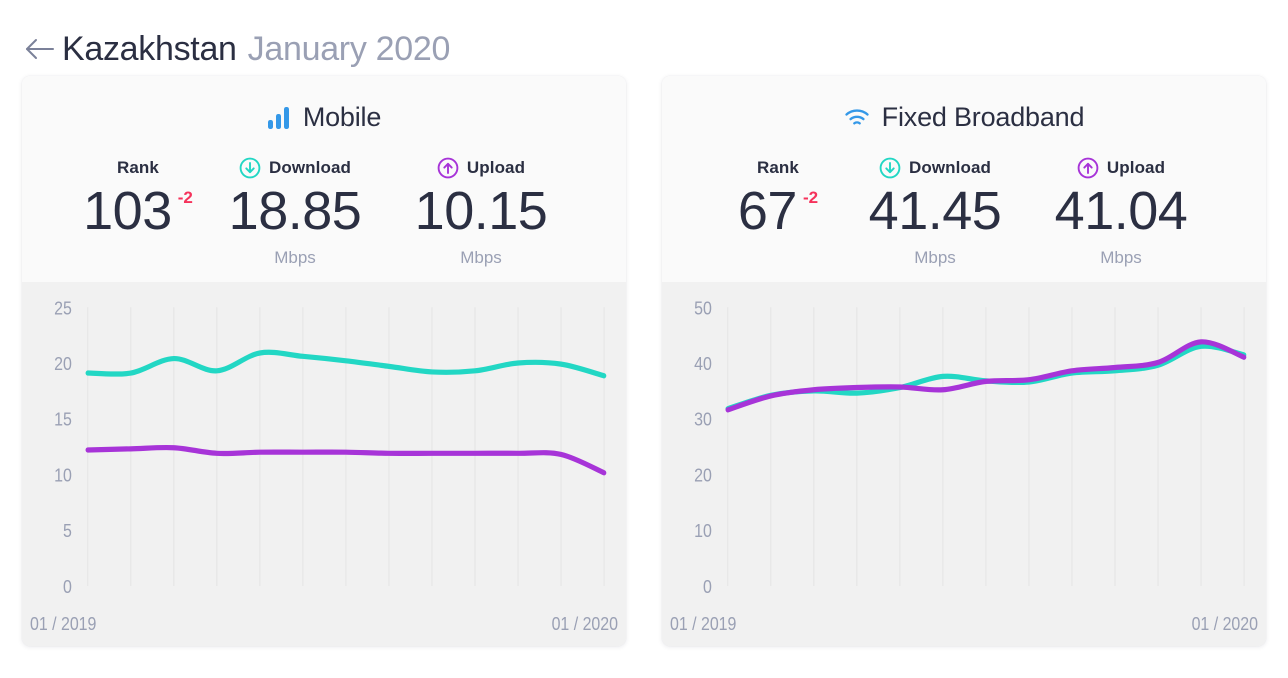 Image resolution: width=1288 pixels, height=678 pixels. I want to click on back-arrow-icon, so click(39, 49).